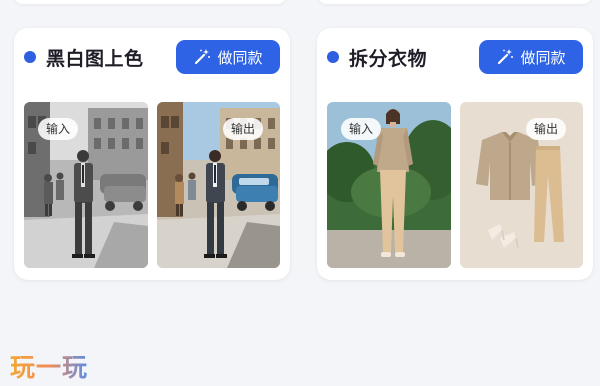  I want to click on previous-card-right, so click(455, 2).